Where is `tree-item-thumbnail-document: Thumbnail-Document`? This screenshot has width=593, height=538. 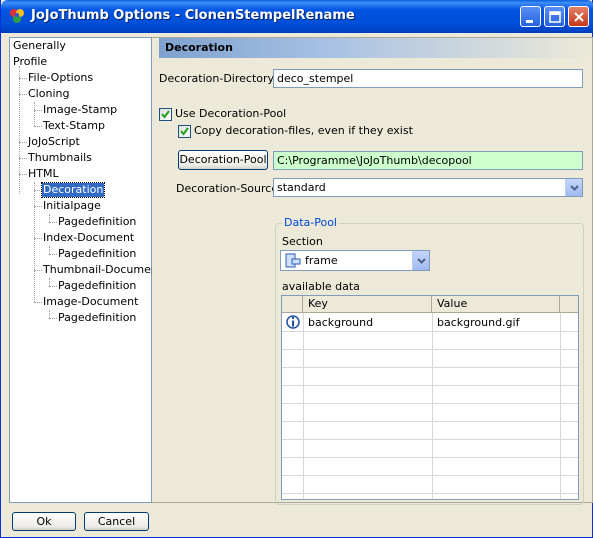
tree-item-thumbnail-document: Thumbnail-Document is located at coordinates (102, 270).